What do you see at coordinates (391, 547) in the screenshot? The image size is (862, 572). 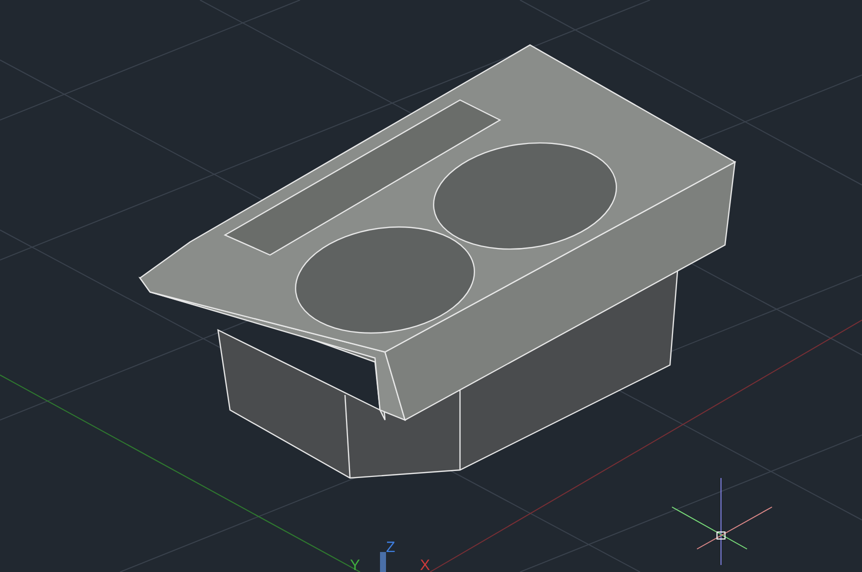 I see `axis-label: Z` at bounding box center [391, 547].